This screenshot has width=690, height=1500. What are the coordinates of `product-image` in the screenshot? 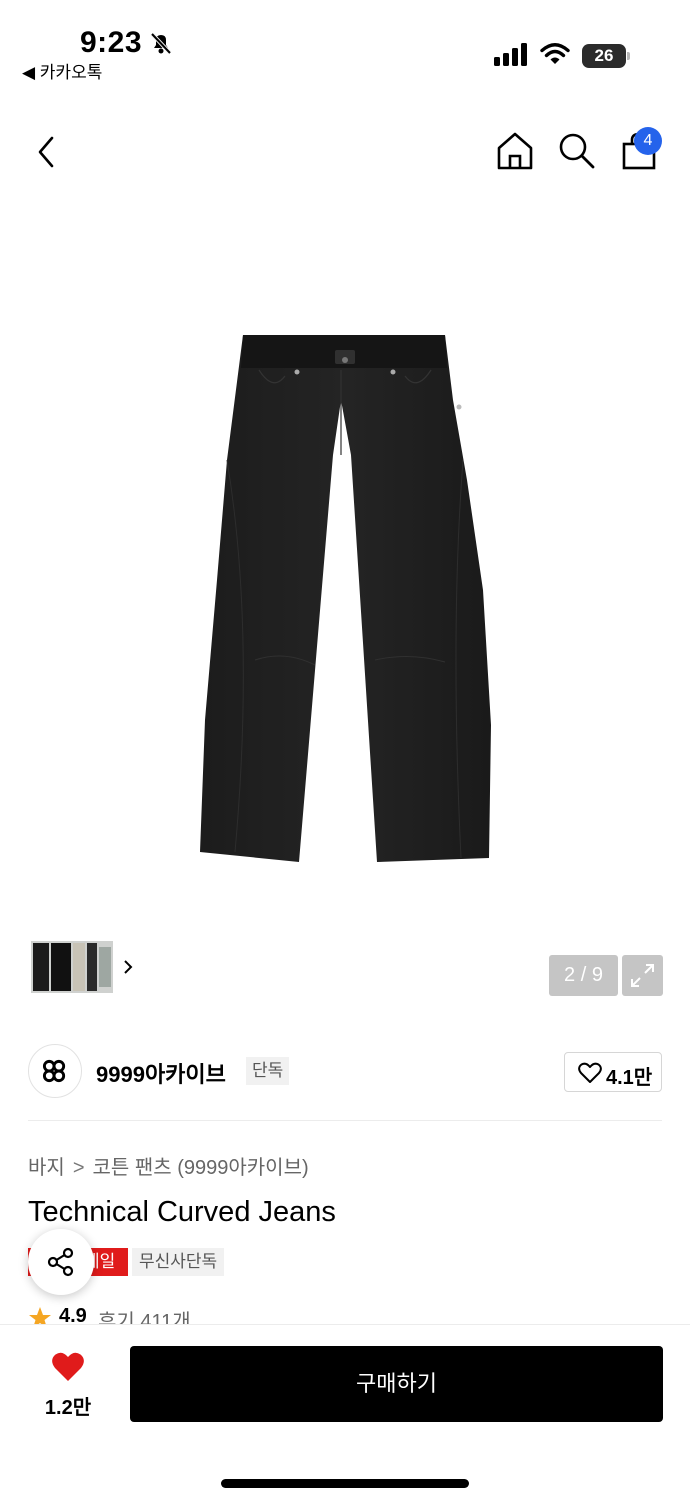 It's located at (345, 598).